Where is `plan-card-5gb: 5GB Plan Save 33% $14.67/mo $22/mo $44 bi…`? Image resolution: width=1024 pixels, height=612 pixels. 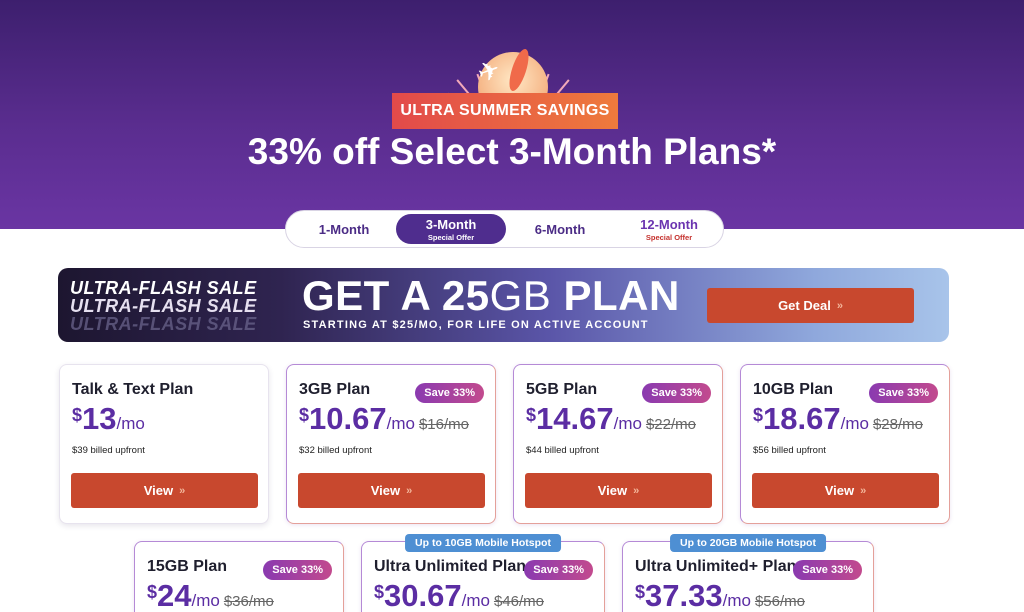
plan-card-5gb: 5GB Plan Save 33% $14.67/mo $22/mo $44 bi… is located at coordinates (618, 444).